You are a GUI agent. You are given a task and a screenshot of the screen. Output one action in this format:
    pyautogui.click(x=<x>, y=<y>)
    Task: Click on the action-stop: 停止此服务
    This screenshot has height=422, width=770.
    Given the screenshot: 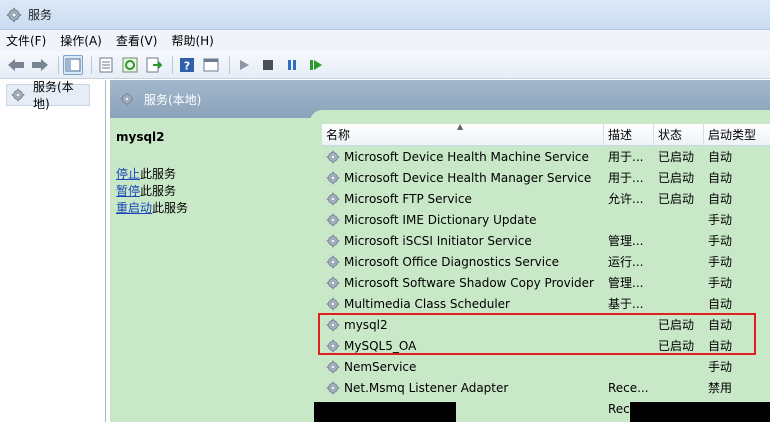 What is the action you would take?
    pyautogui.click(x=211, y=174)
    